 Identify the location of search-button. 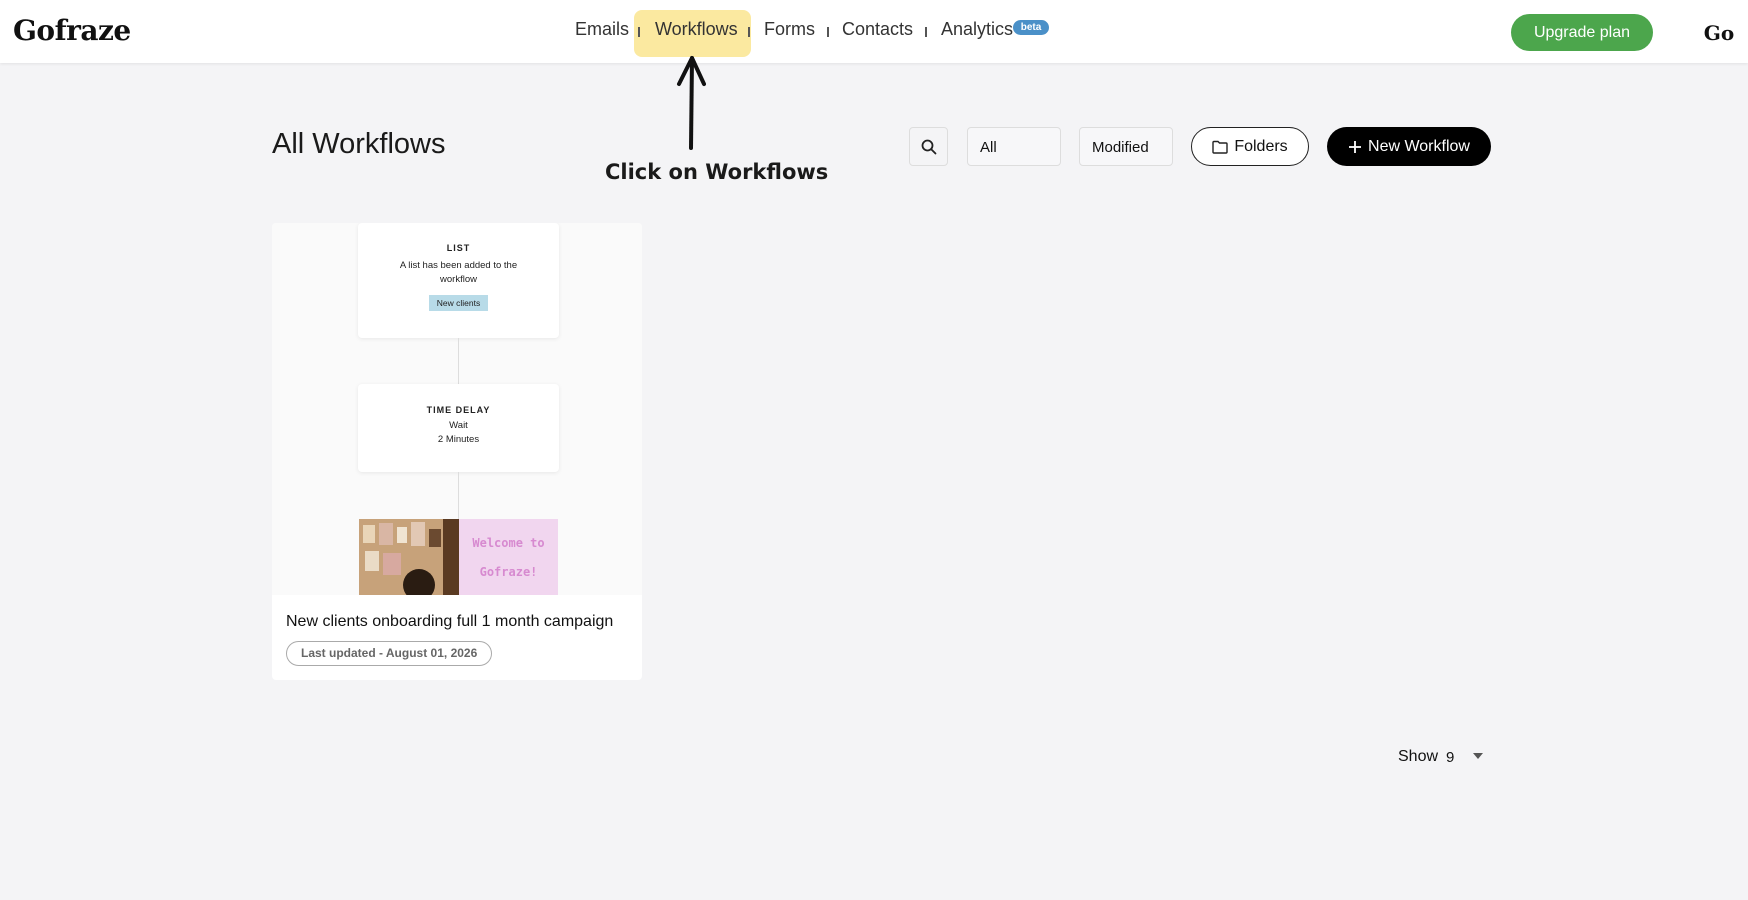
(928, 146).